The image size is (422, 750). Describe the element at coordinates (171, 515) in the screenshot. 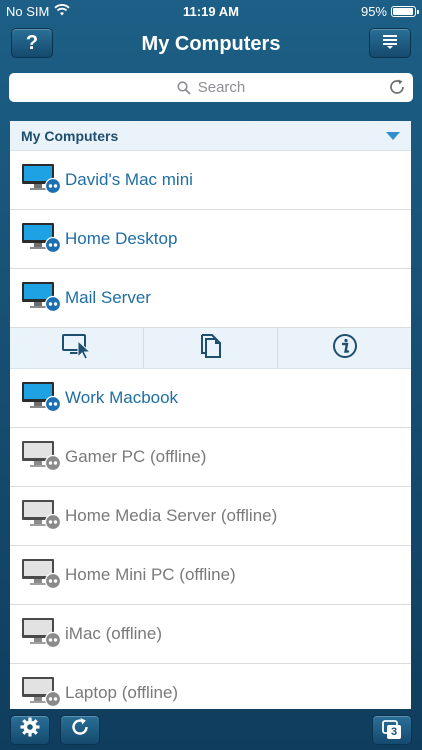

I see `computer-name: Home Media Server (offline)` at that location.